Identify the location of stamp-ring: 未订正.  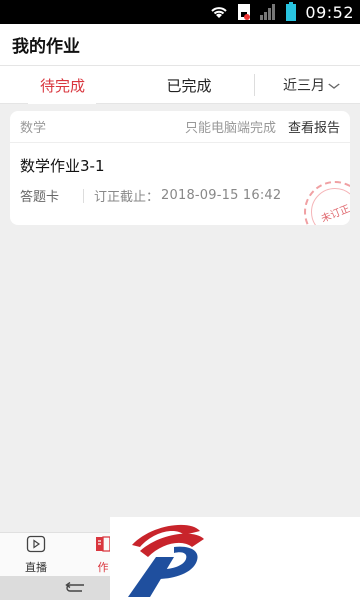
(330, 206).